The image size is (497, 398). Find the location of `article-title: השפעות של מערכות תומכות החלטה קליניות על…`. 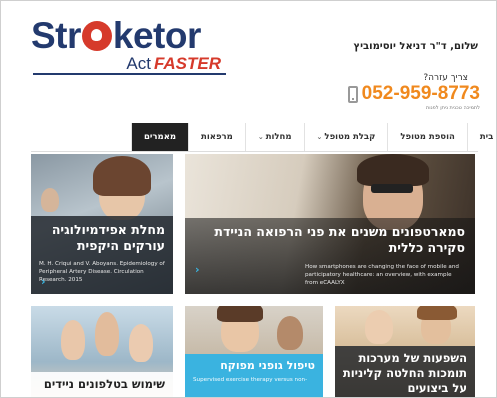

article-title: השפעות של מערכות תומכות החלטה קליניות על… is located at coordinates (404, 373).